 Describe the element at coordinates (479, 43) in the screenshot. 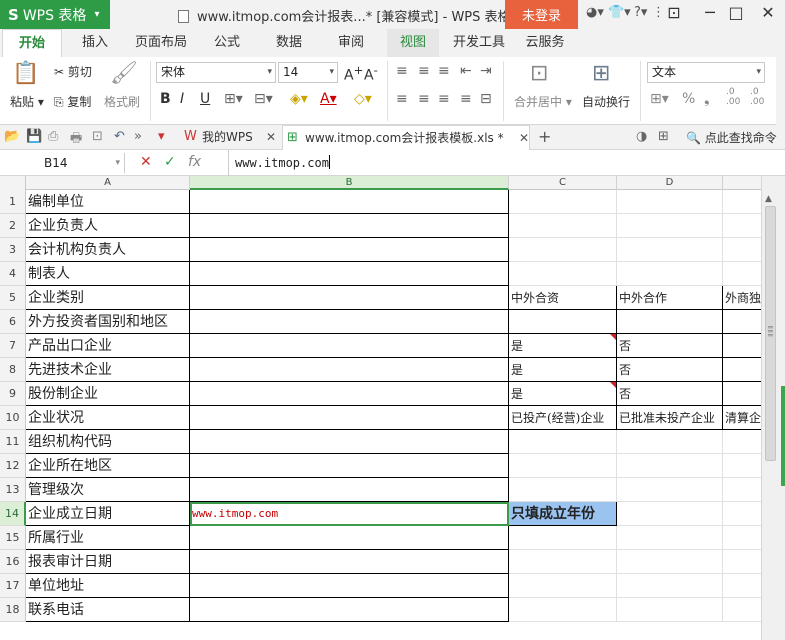

I see `tab-developer: 开发工具` at that location.